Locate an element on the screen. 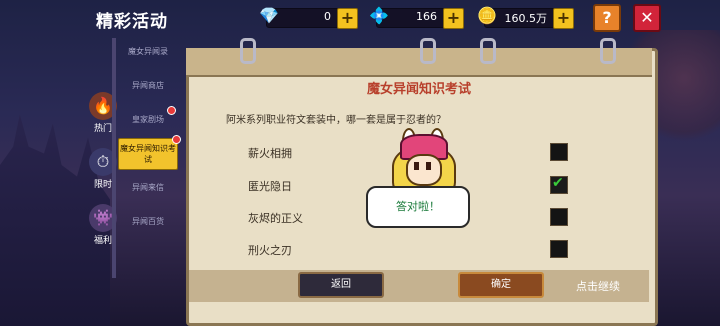 The image size is (720, 326). add-gold-button: + is located at coordinates (563, 18).